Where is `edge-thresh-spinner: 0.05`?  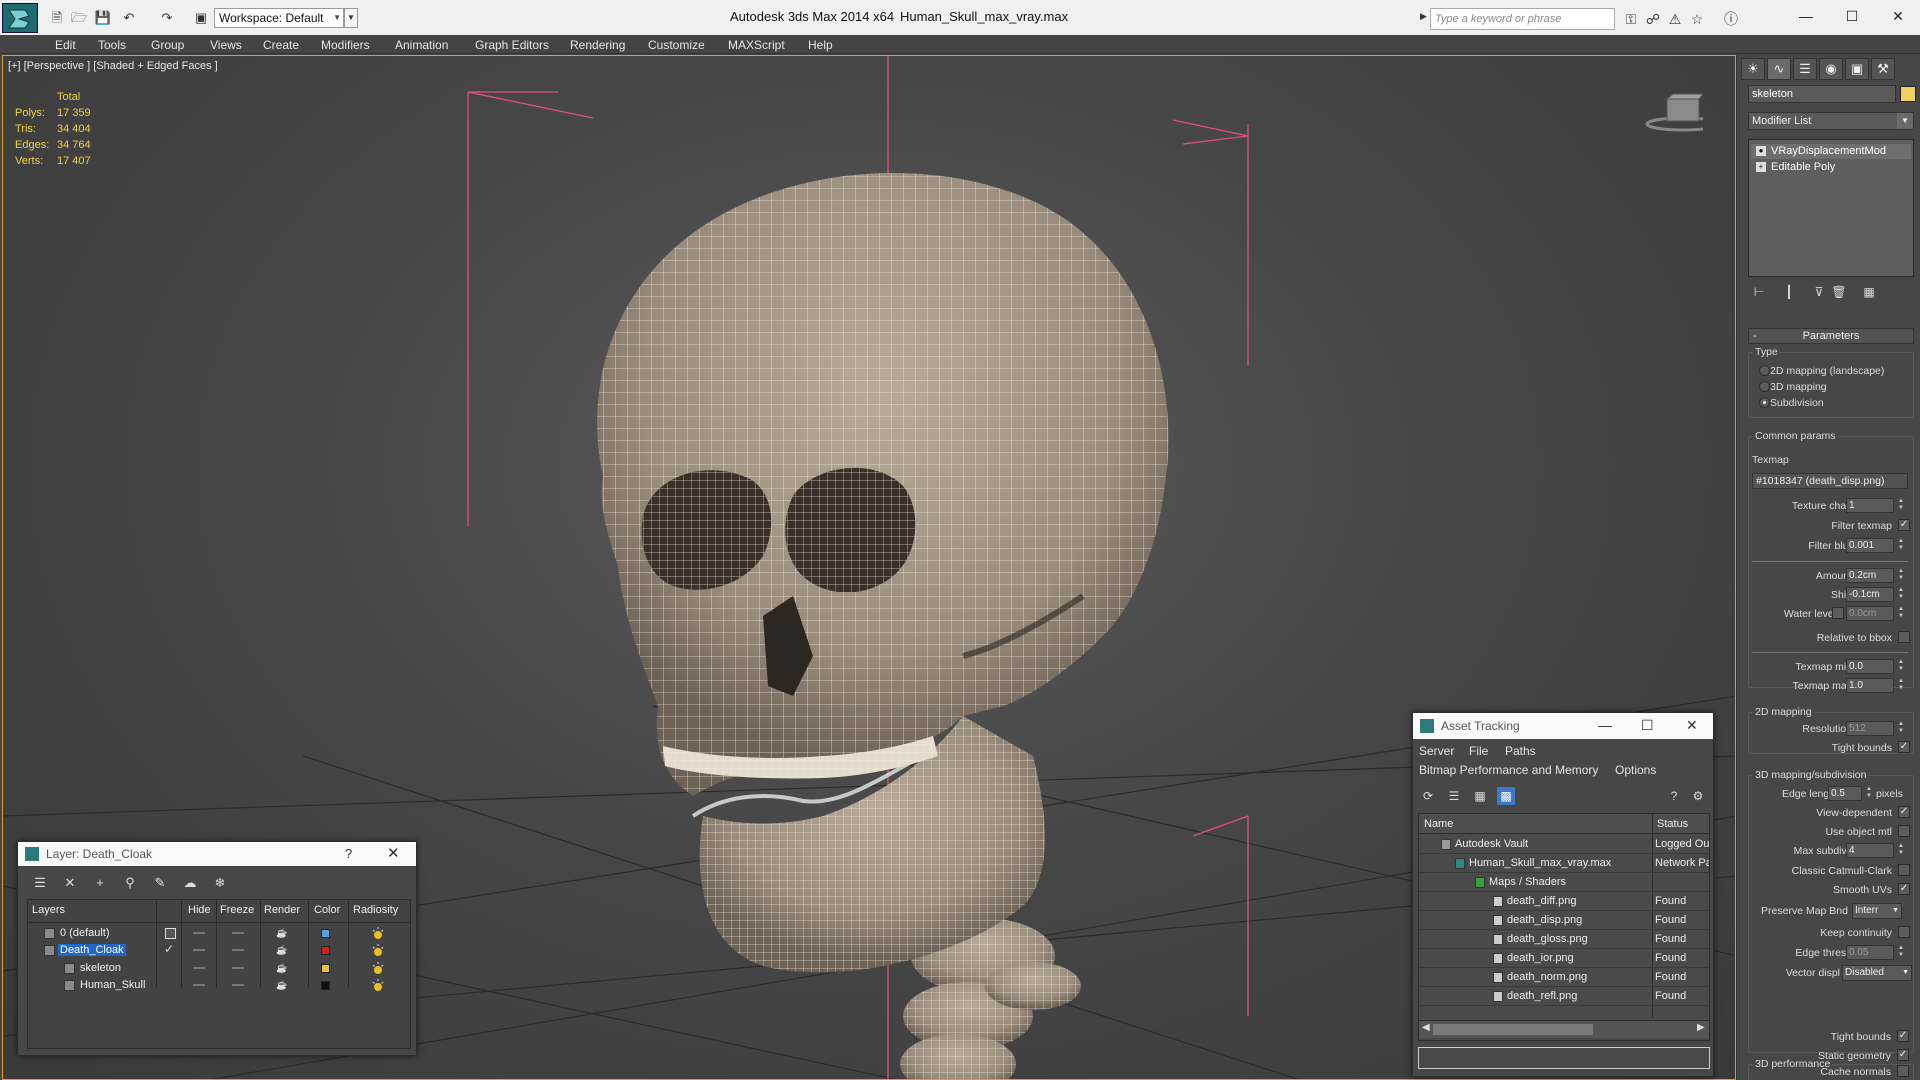 edge-thresh-spinner: 0.05 is located at coordinates (1870, 952).